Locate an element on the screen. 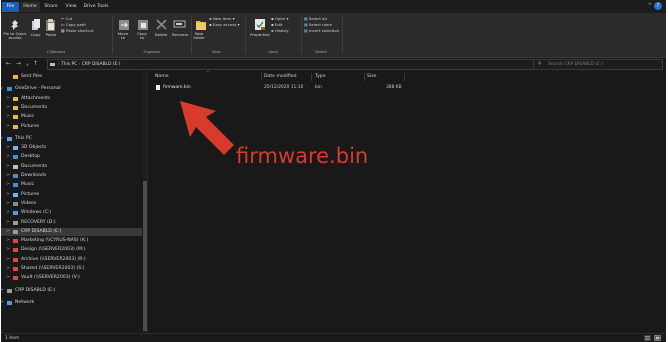 This screenshot has height=342, width=668. nav-item: > Downloads is located at coordinates (71, 176).